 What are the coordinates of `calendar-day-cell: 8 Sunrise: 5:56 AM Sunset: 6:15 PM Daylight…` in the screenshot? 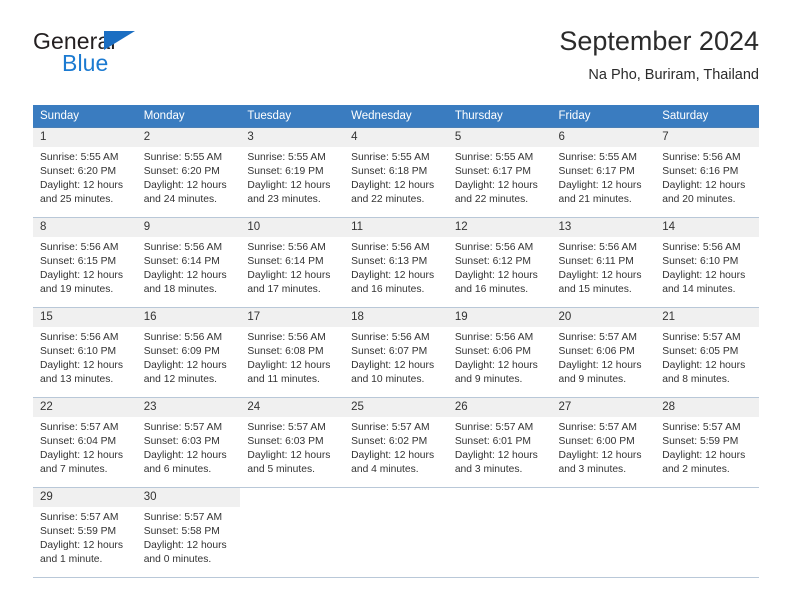 It's located at (85, 262).